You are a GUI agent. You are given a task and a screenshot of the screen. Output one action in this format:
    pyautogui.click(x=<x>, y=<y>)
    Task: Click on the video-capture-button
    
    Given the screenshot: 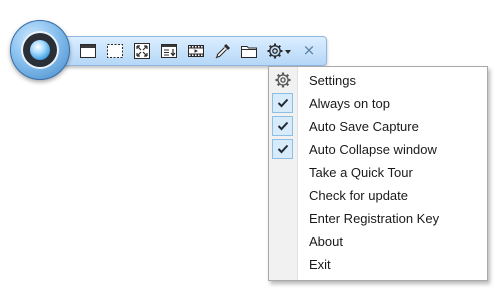 What is the action you would take?
    pyautogui.click(x=196, y=51)
    